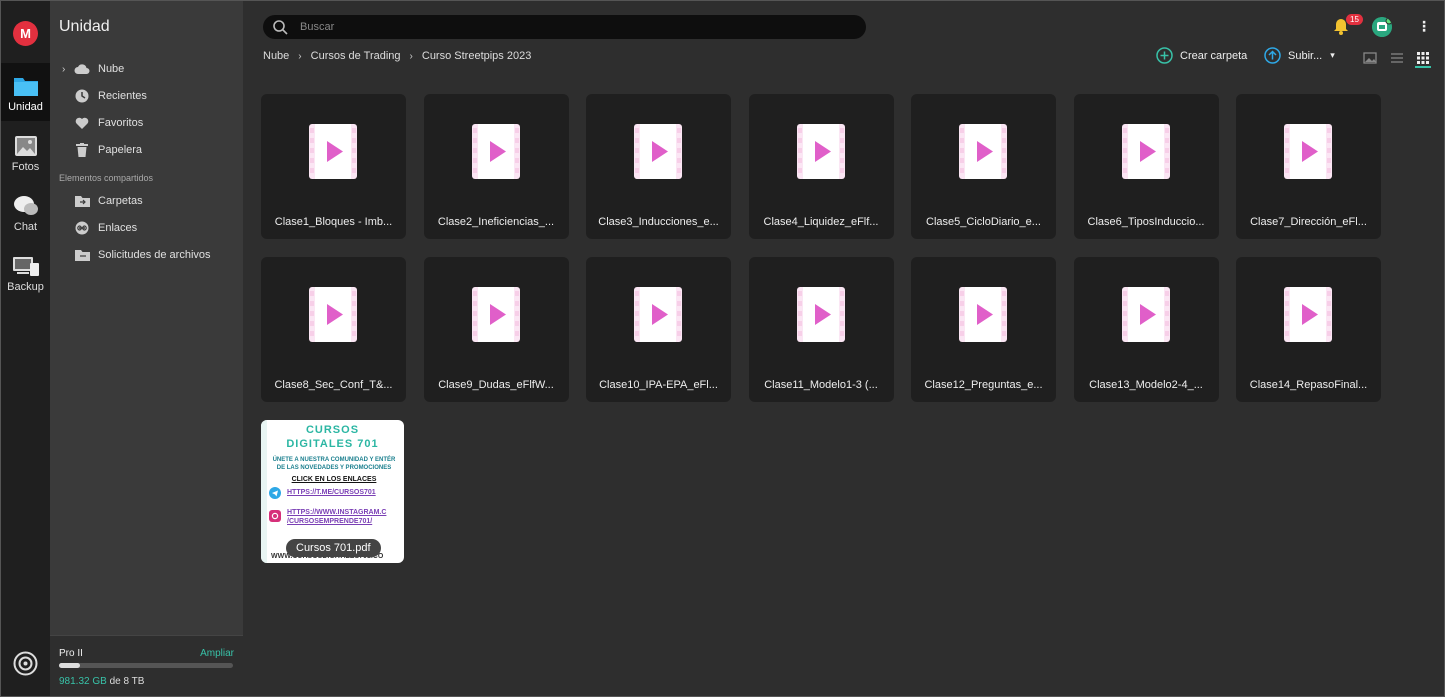  I want to click on sidebar-item-carpetas: Carpetas, so click(108, 201).